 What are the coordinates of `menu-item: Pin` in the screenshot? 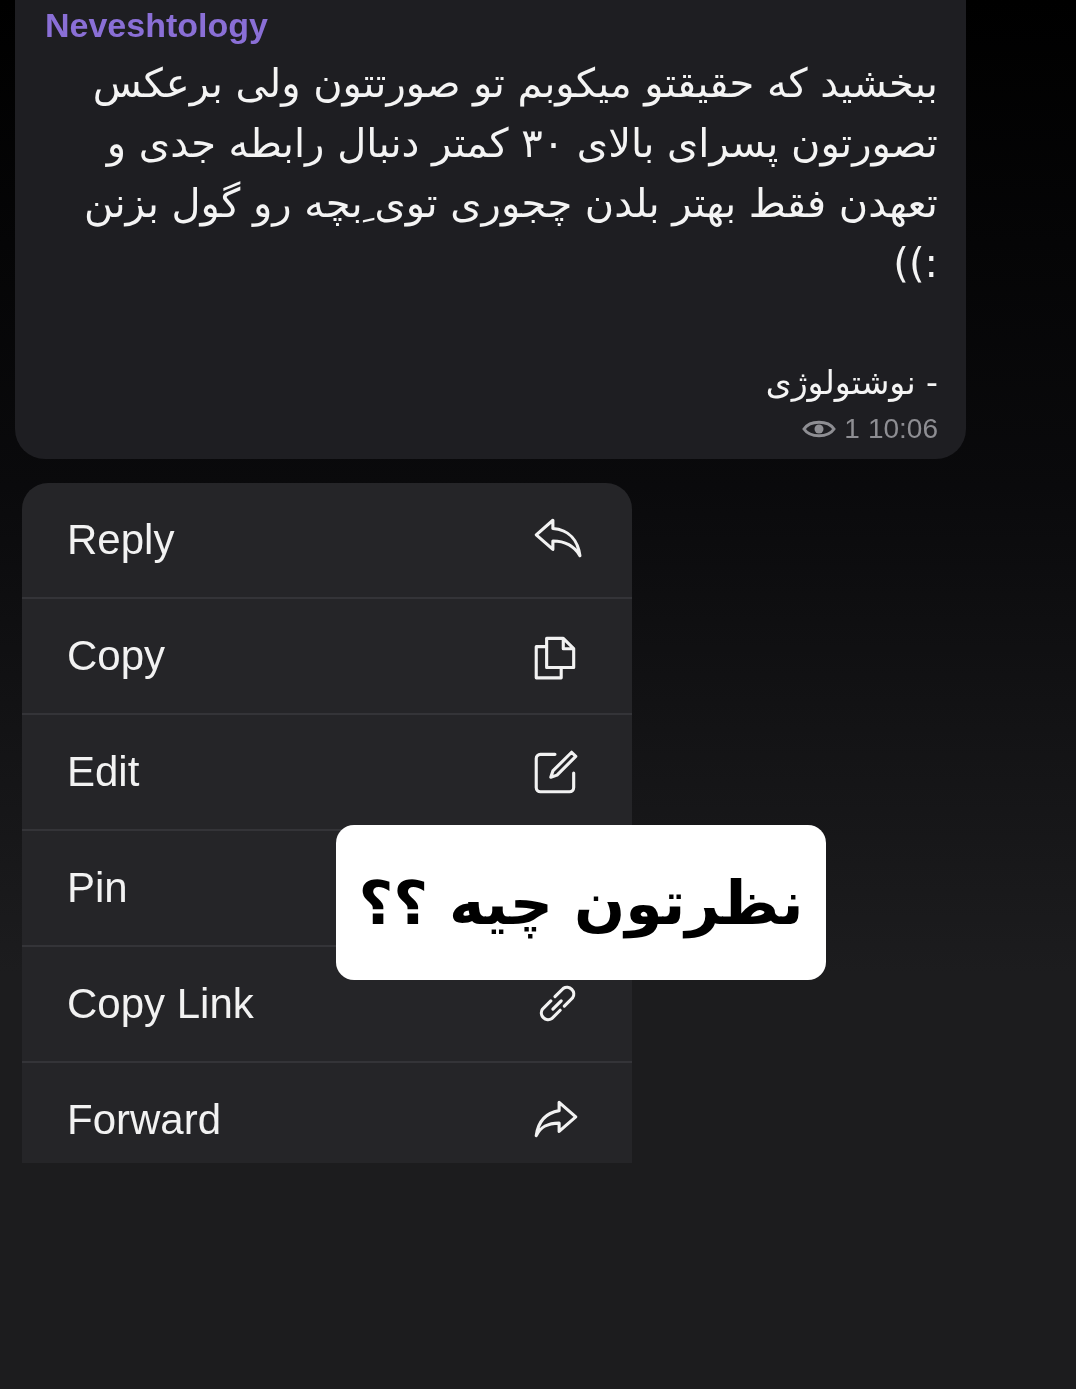 It's located at (97, 888).